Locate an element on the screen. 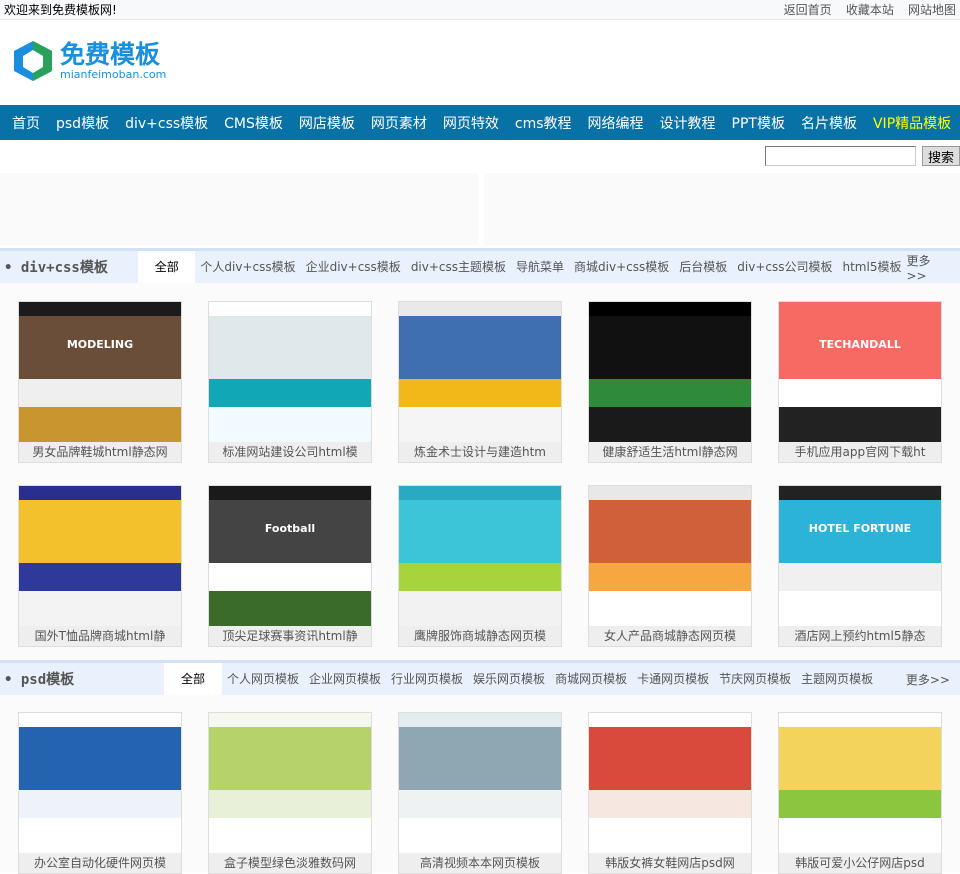 The width and height of the screenshot is (960, 874). banner-left is located at coordinates (239, 209).